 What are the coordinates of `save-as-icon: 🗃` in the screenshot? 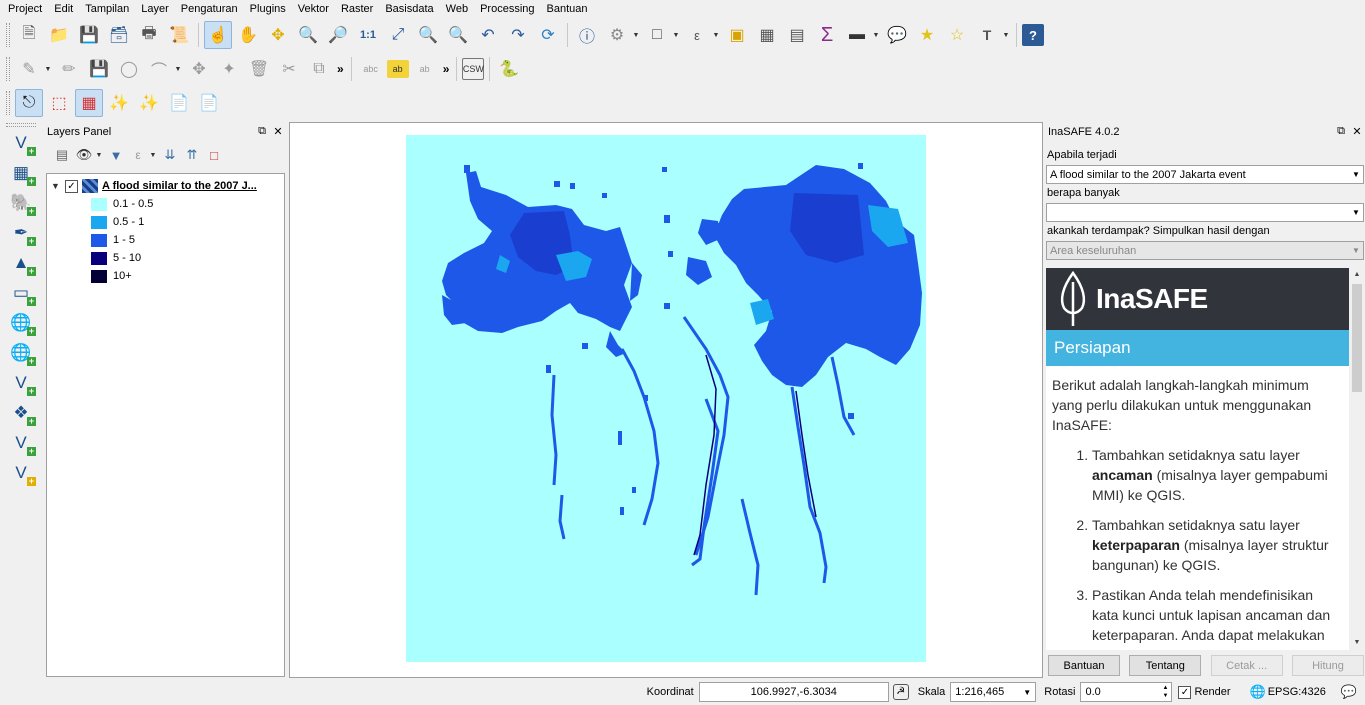 It's located at (119, 35).